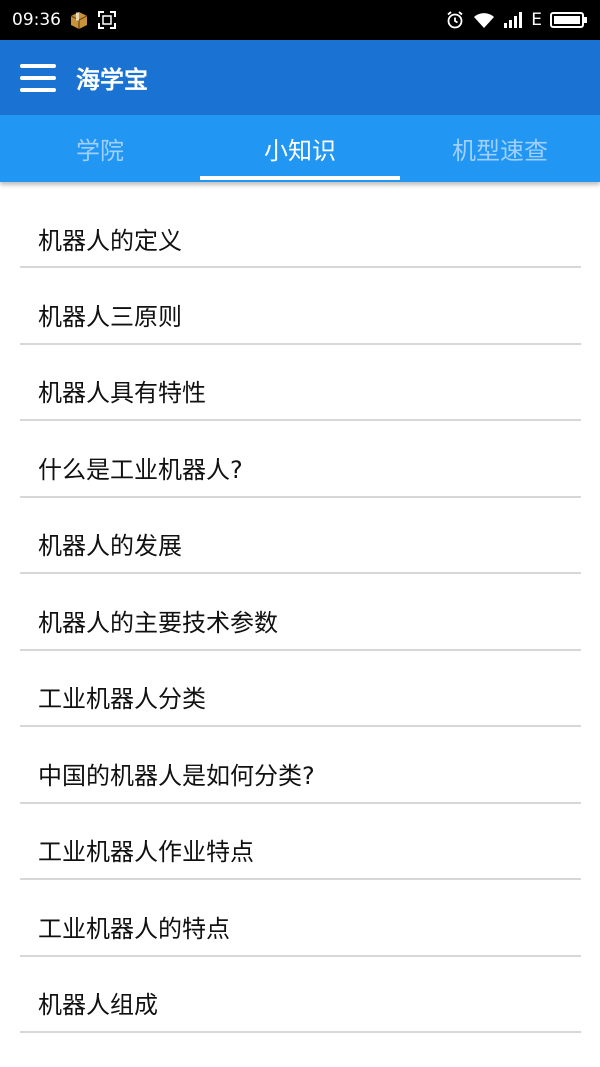 The width and height of the screenshot is (600, 1067). Describe the element at coordinates (64, 20) in the screenshot. I see `status-left: 09:36` at that location.